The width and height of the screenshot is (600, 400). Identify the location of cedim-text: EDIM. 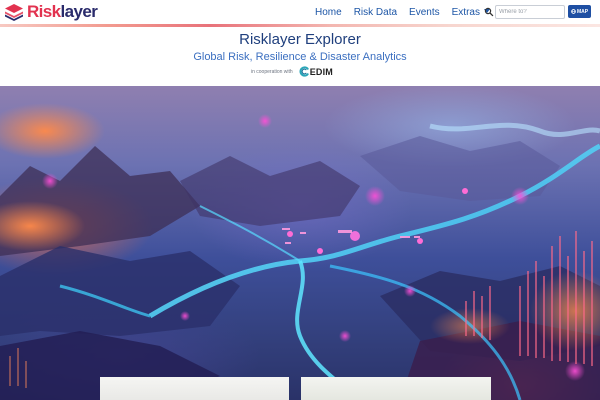
(321, 71).